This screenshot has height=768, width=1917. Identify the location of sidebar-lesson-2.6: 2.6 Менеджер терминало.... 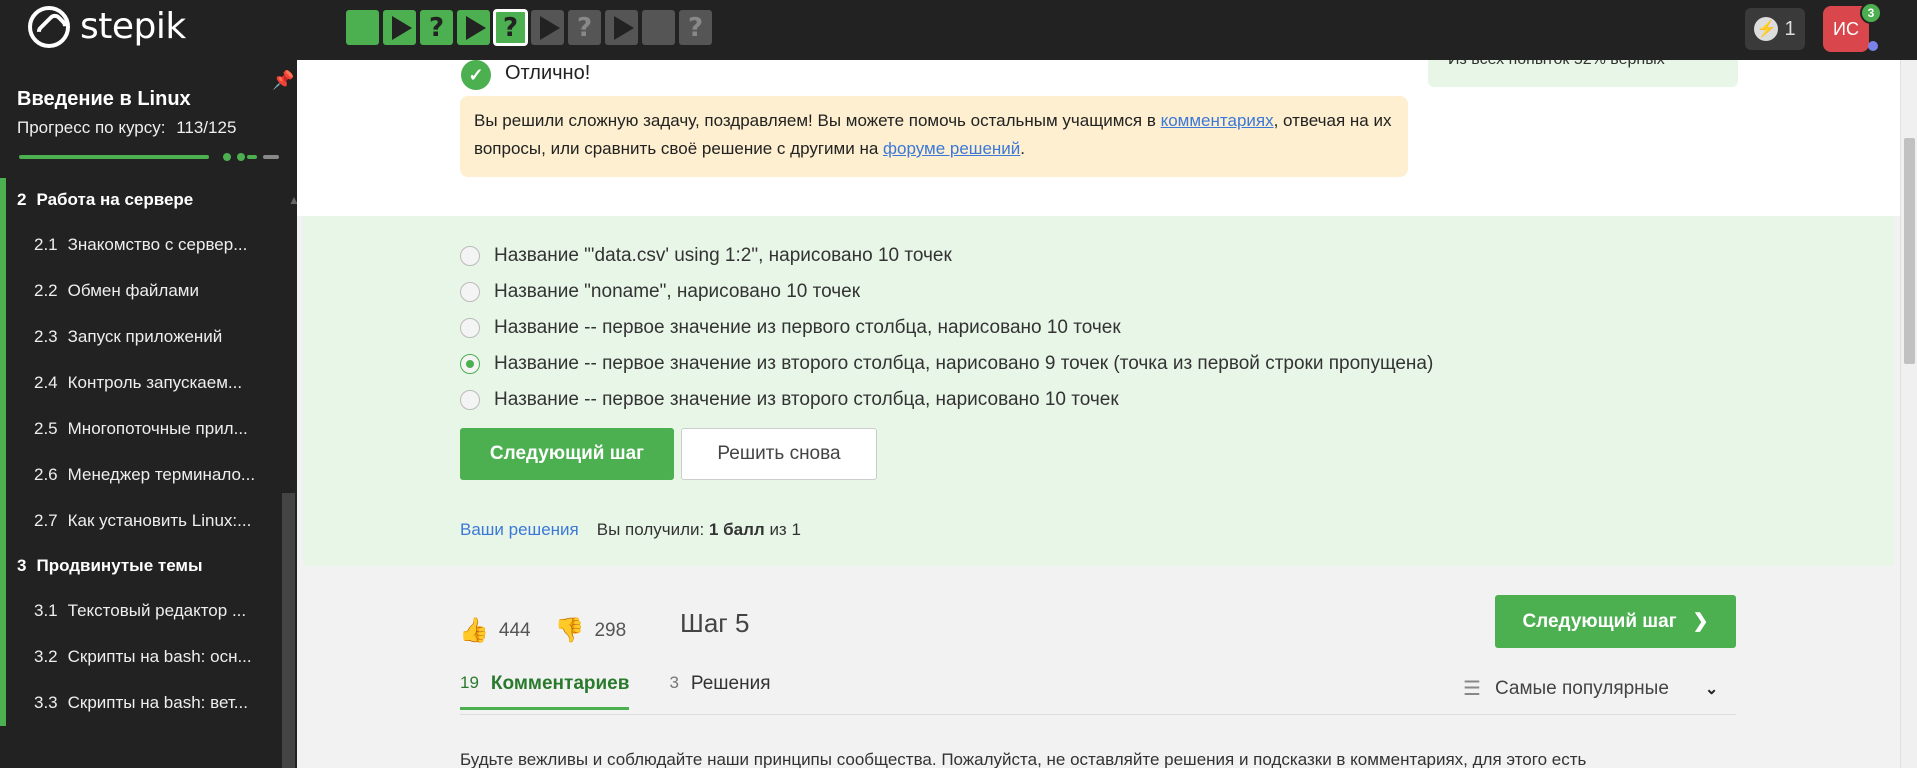
(148, 475).